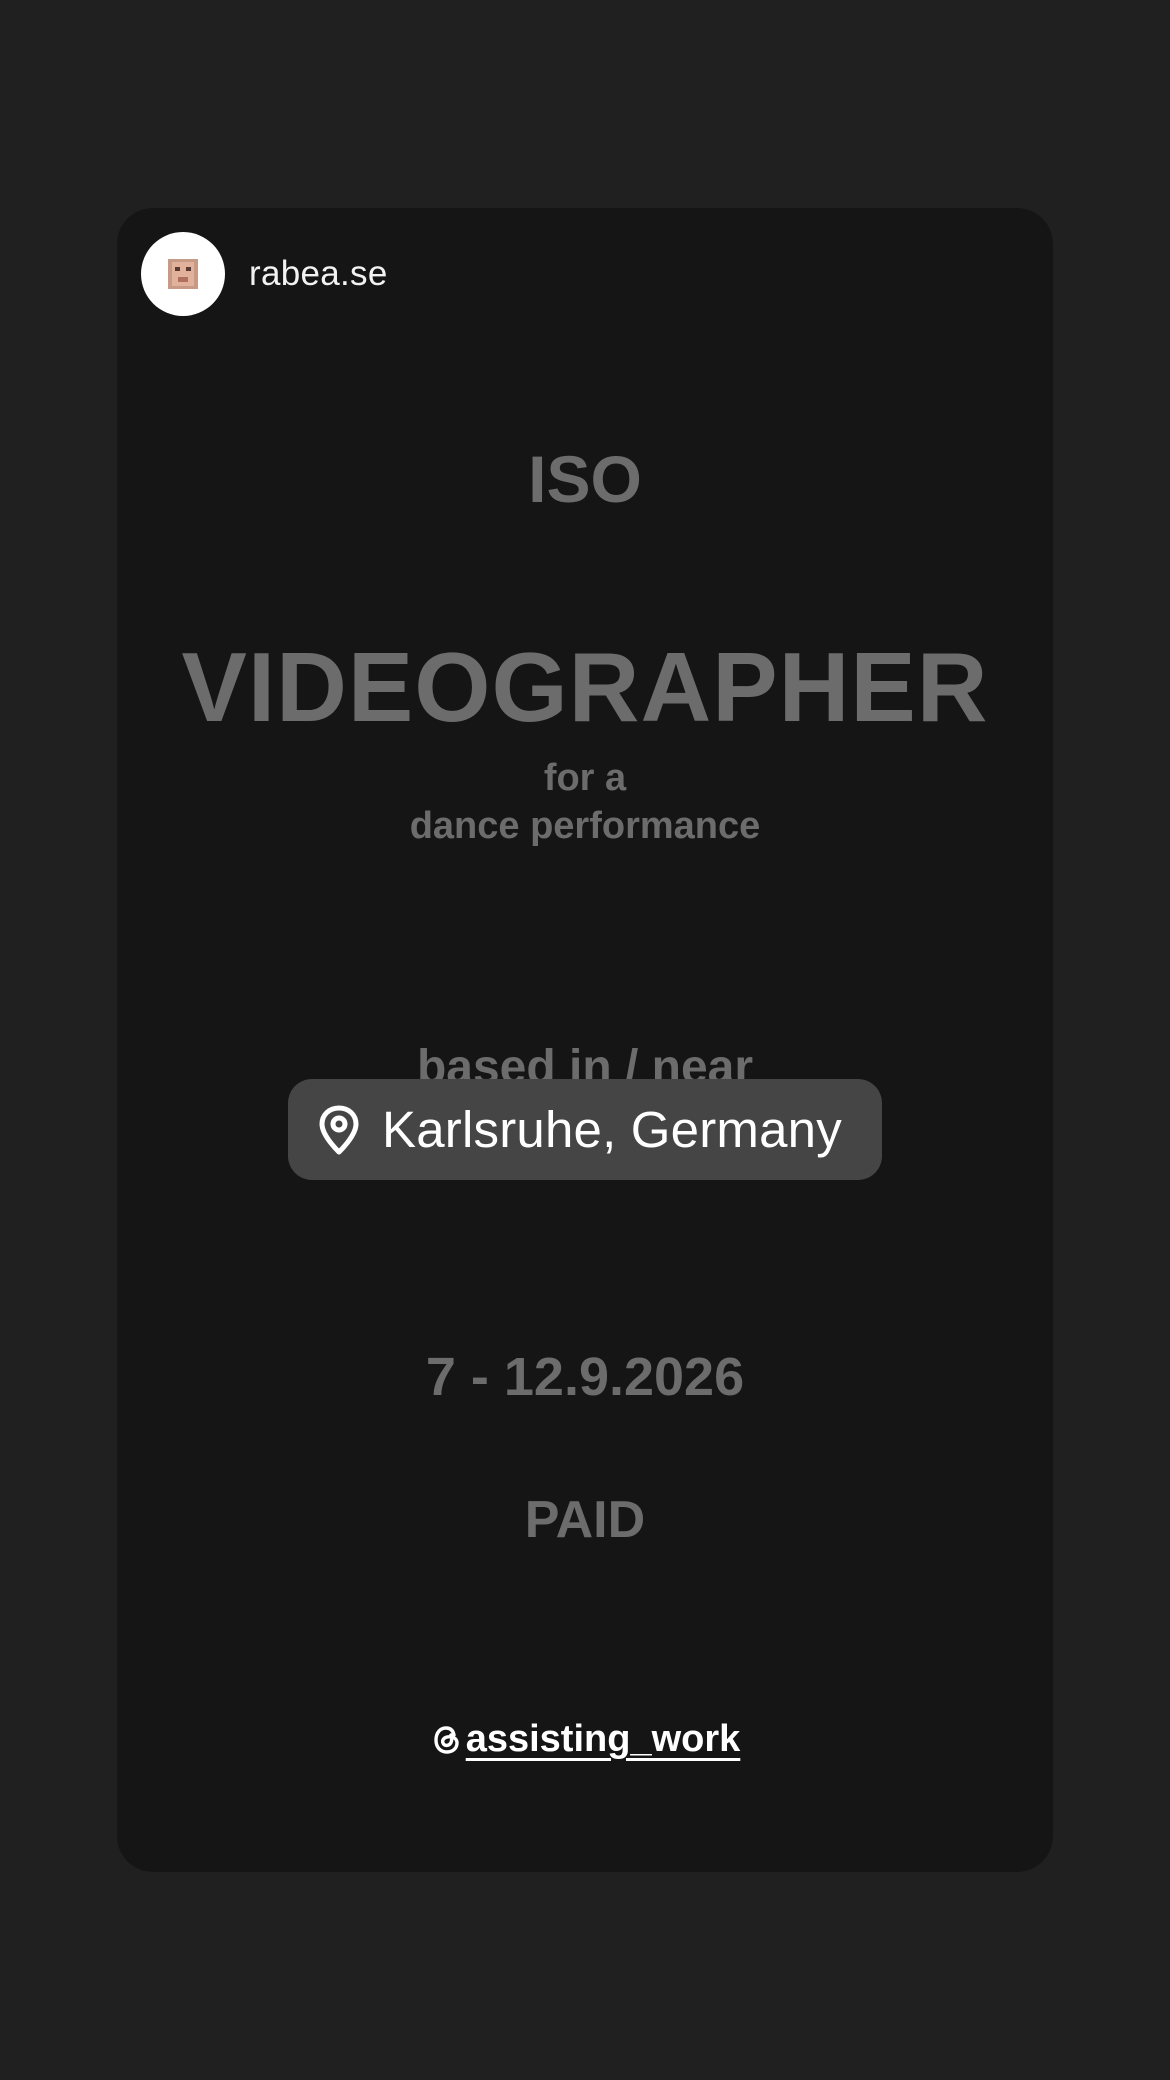 The image size is (1170, 2080). I want to click on subtitle-line-1: for a, so click(585, 778).